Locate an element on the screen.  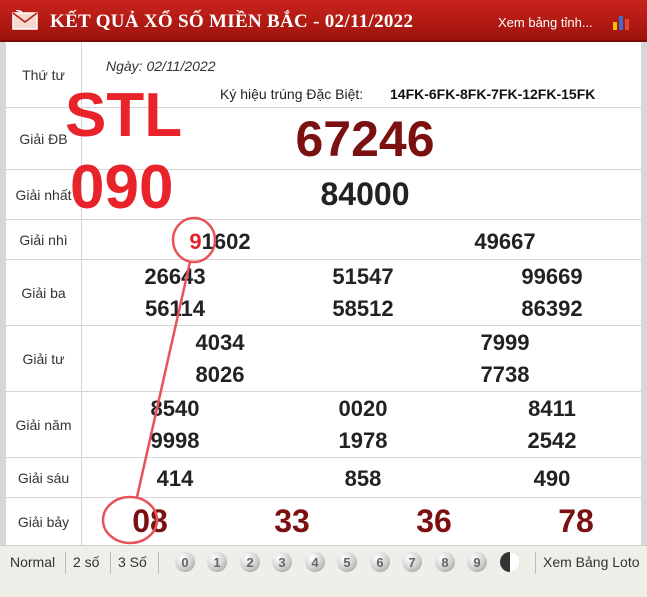
prize-value-5-0: 8540 is located at coordinates (175, 408).